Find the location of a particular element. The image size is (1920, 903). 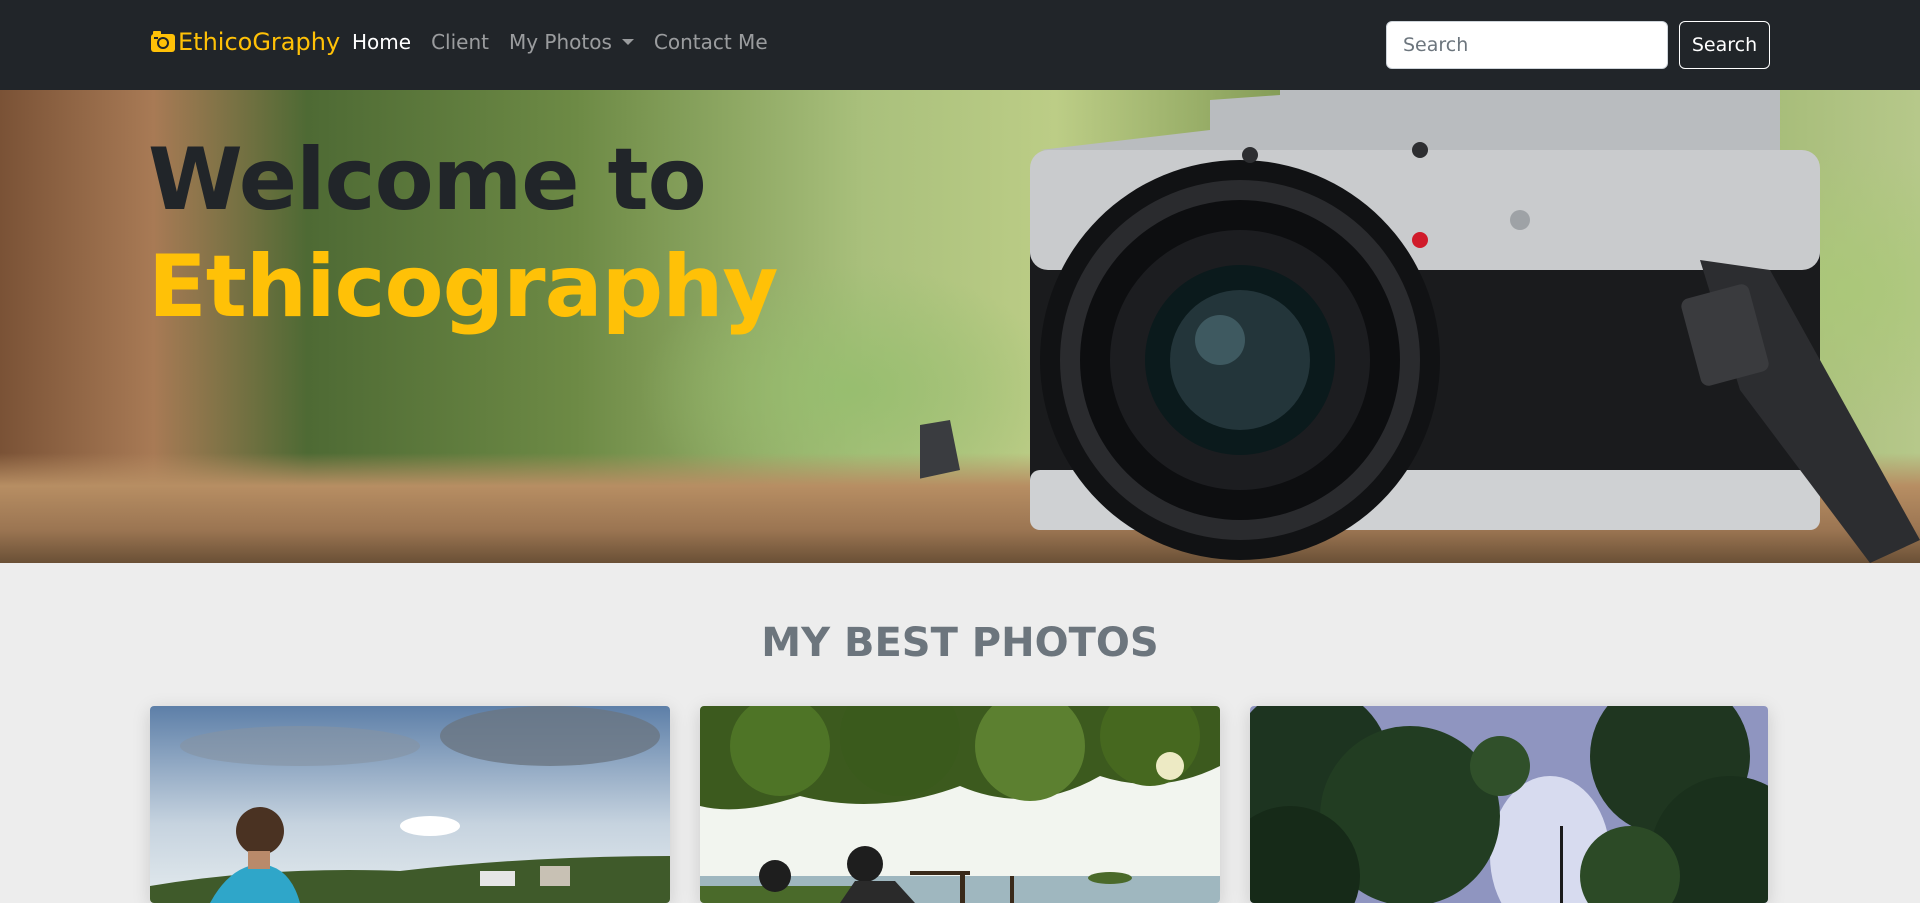

nav-link-home: Home is located at coordinates (381, 42).